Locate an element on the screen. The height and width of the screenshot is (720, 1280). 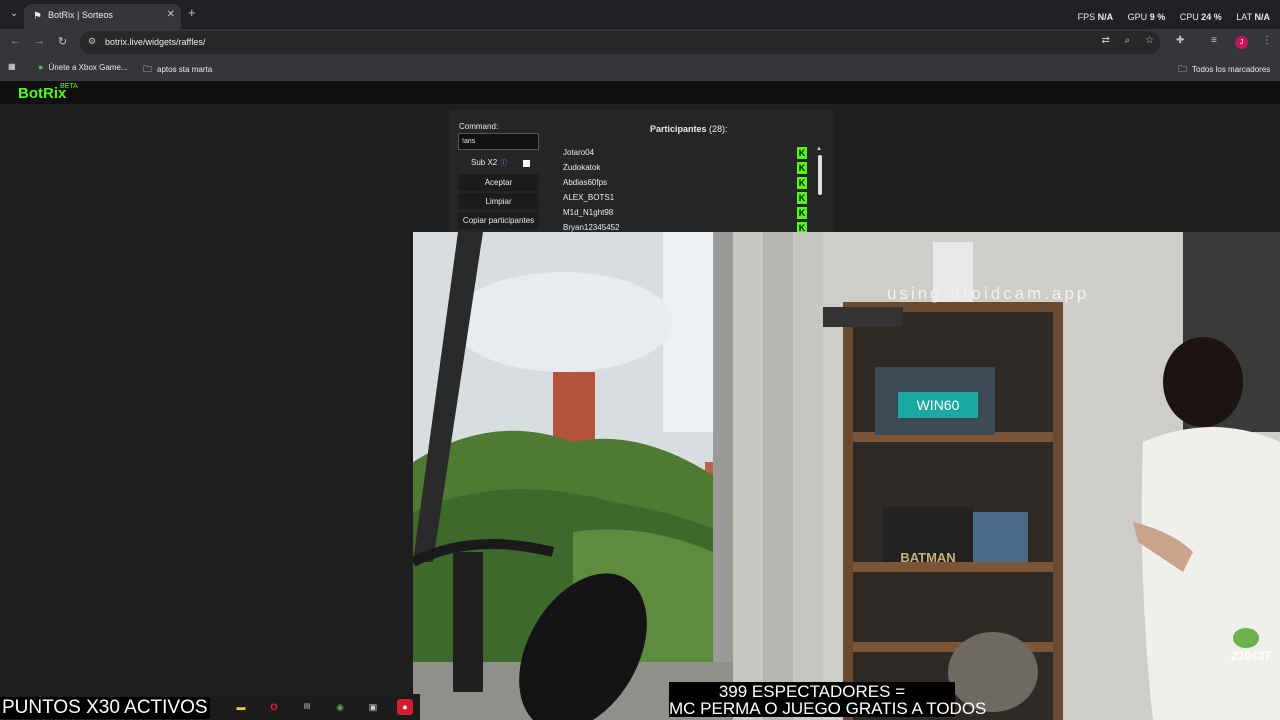
close-tab-icon: ✕ is located at coordinates (171, 14).